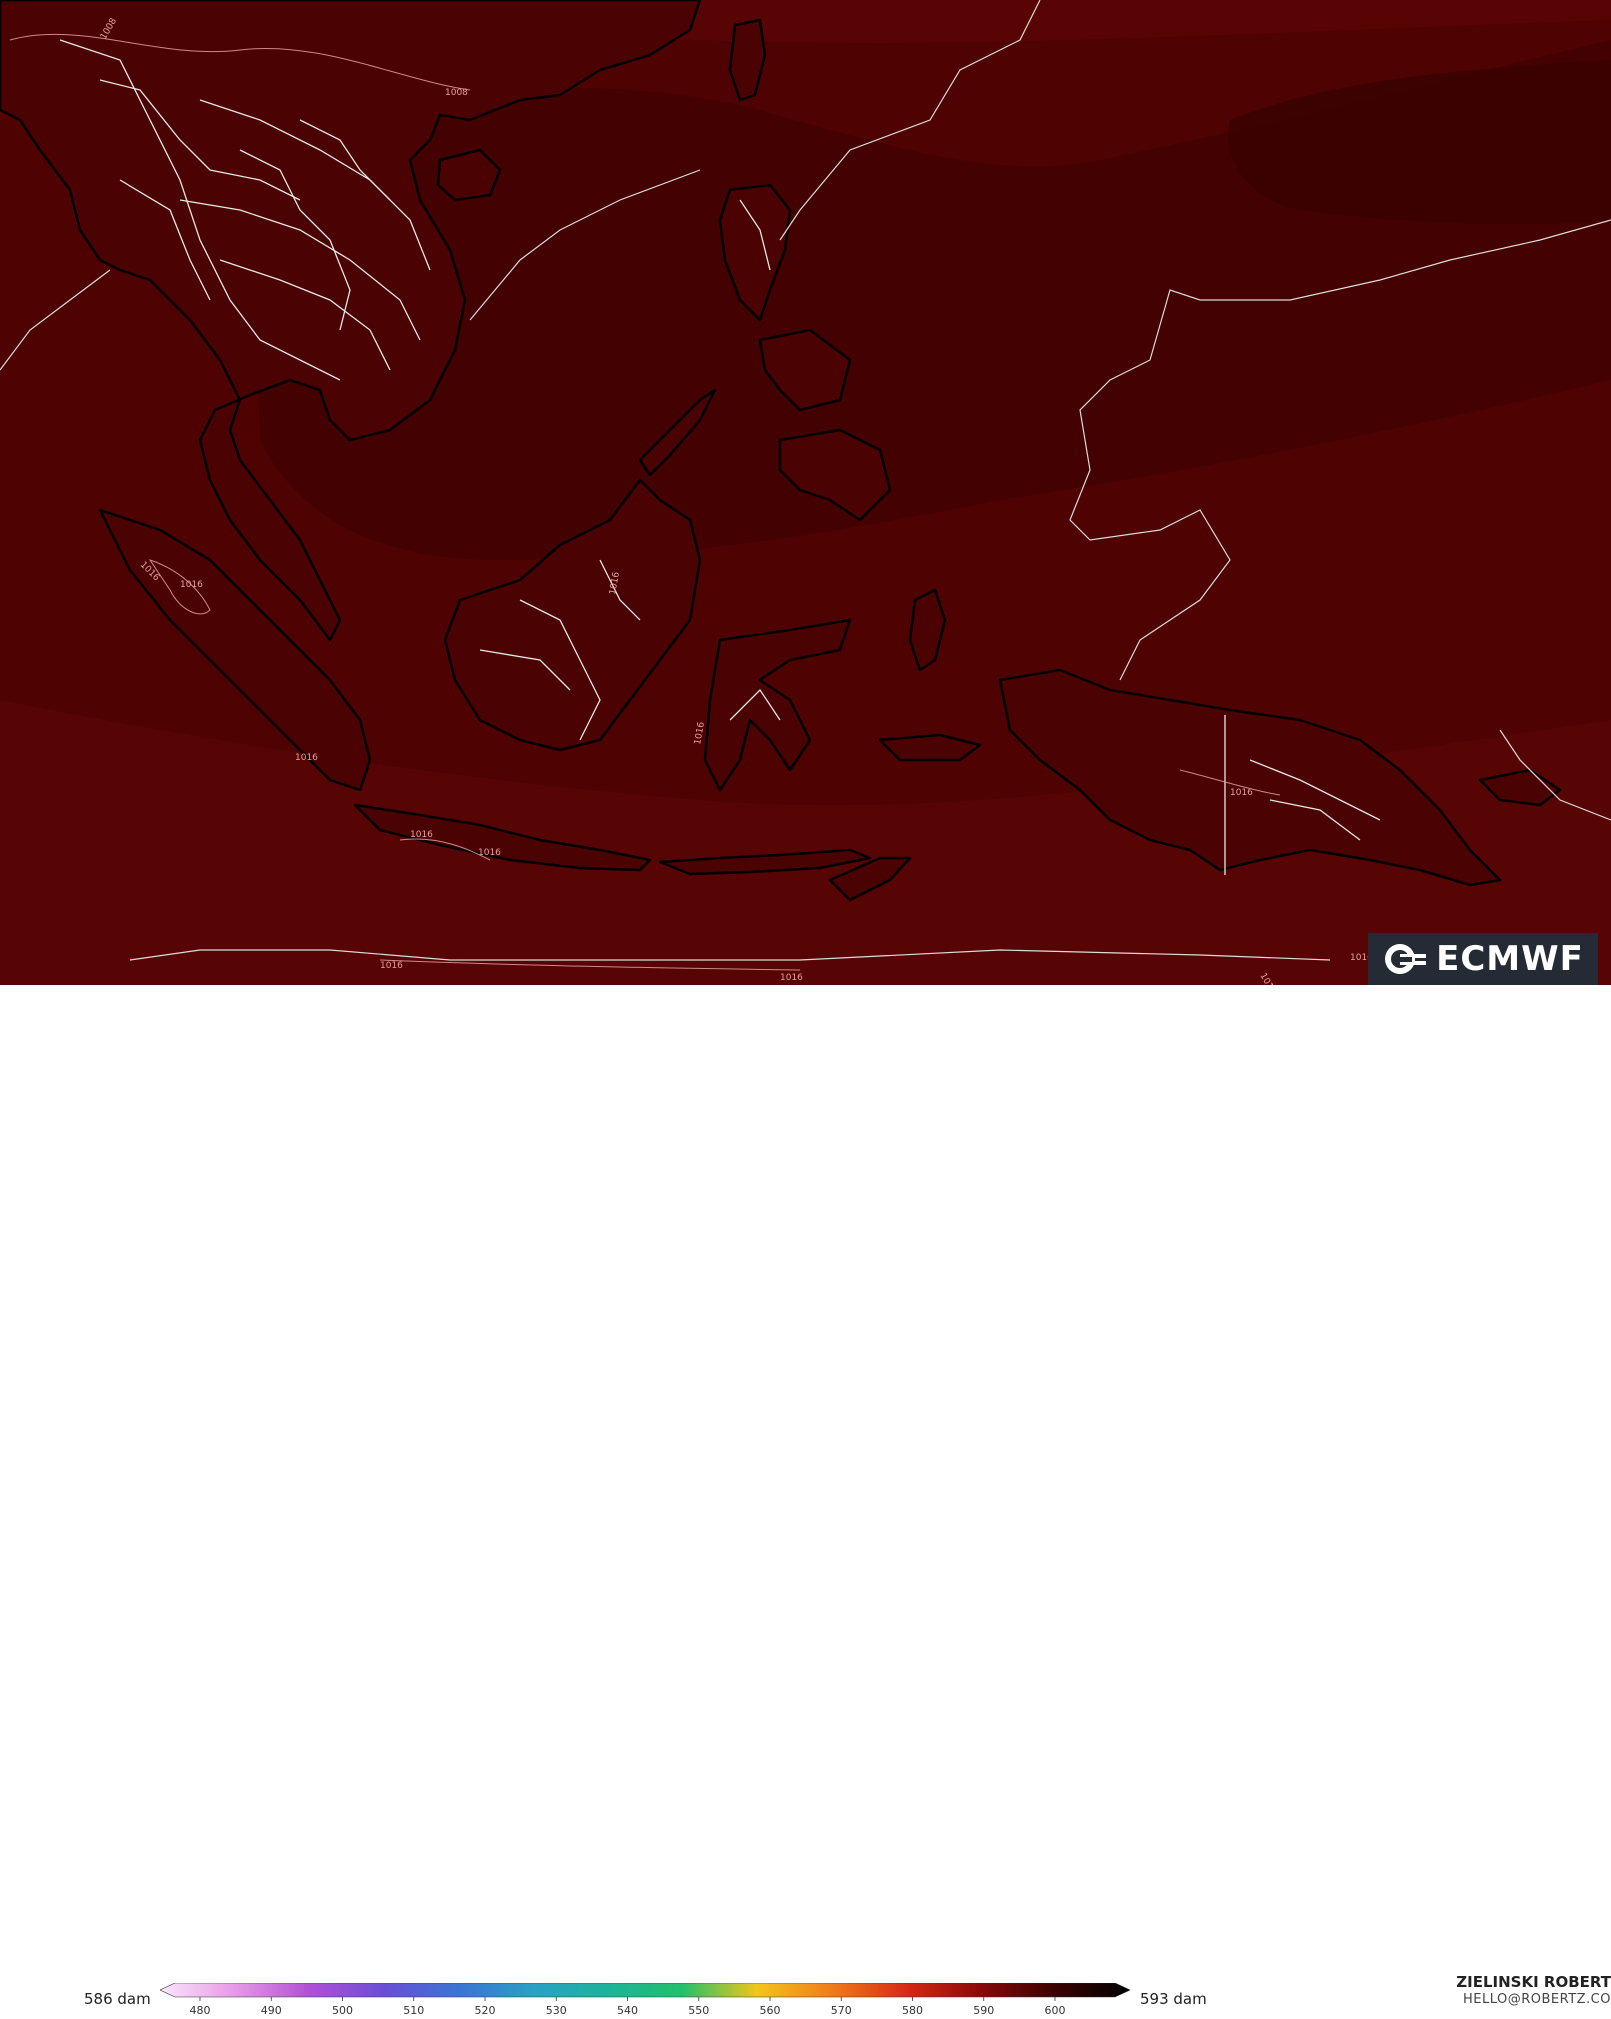 This screenshot has height=2019, width=1611. I want to click on colorbar-tick-label: 600, so click(1055, 2010).